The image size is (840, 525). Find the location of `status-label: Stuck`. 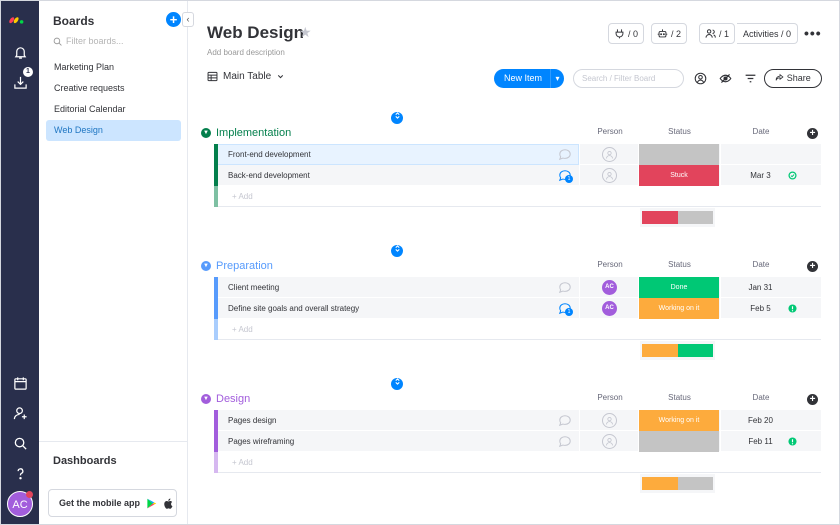

status-label: Stuck is located at coordinates (678, 175).